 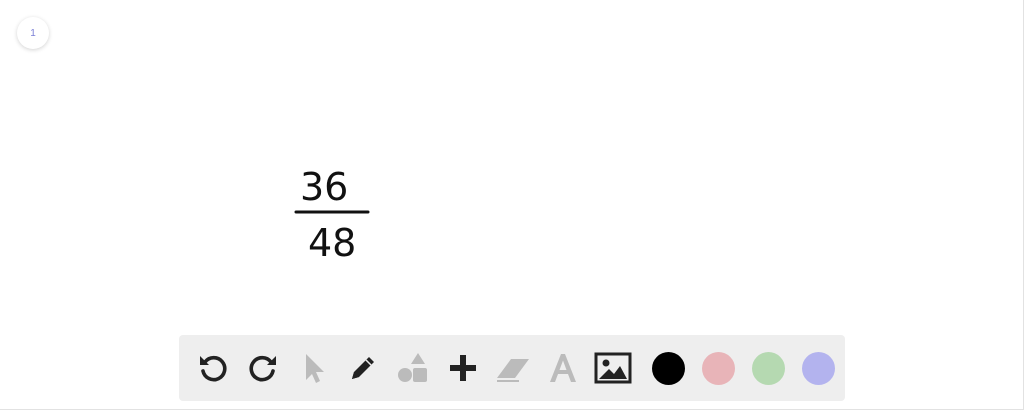 I want to click on handwritten-fraction: 36 48, so click(x=332, y=215).